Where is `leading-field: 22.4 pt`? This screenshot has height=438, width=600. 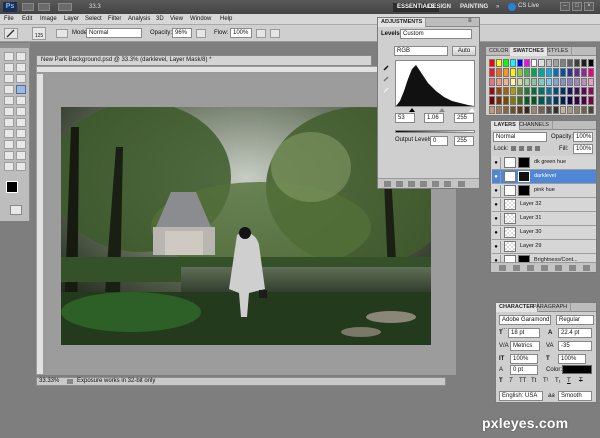 leading-field: 22.4 pt is located at coordinates (575, 333).